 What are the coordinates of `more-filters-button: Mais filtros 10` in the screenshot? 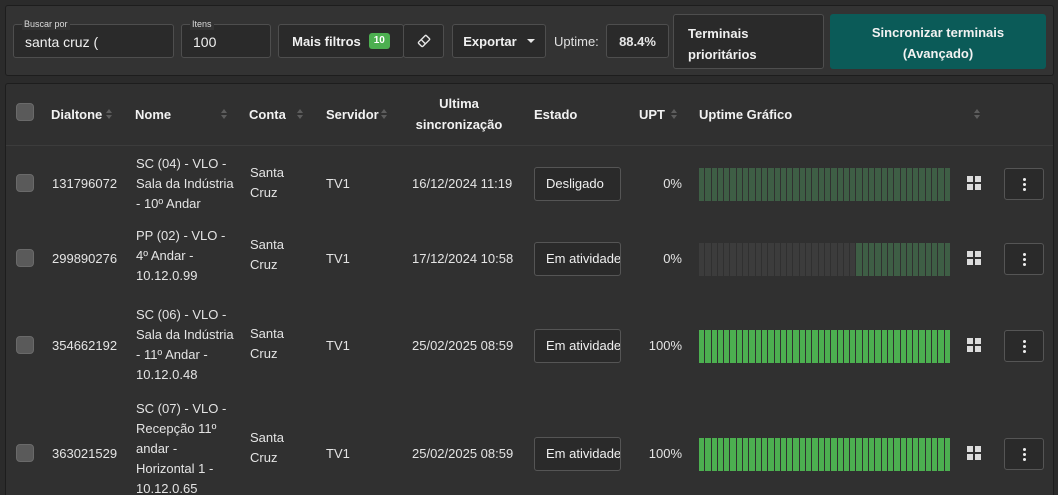 It's located at (341, 41).